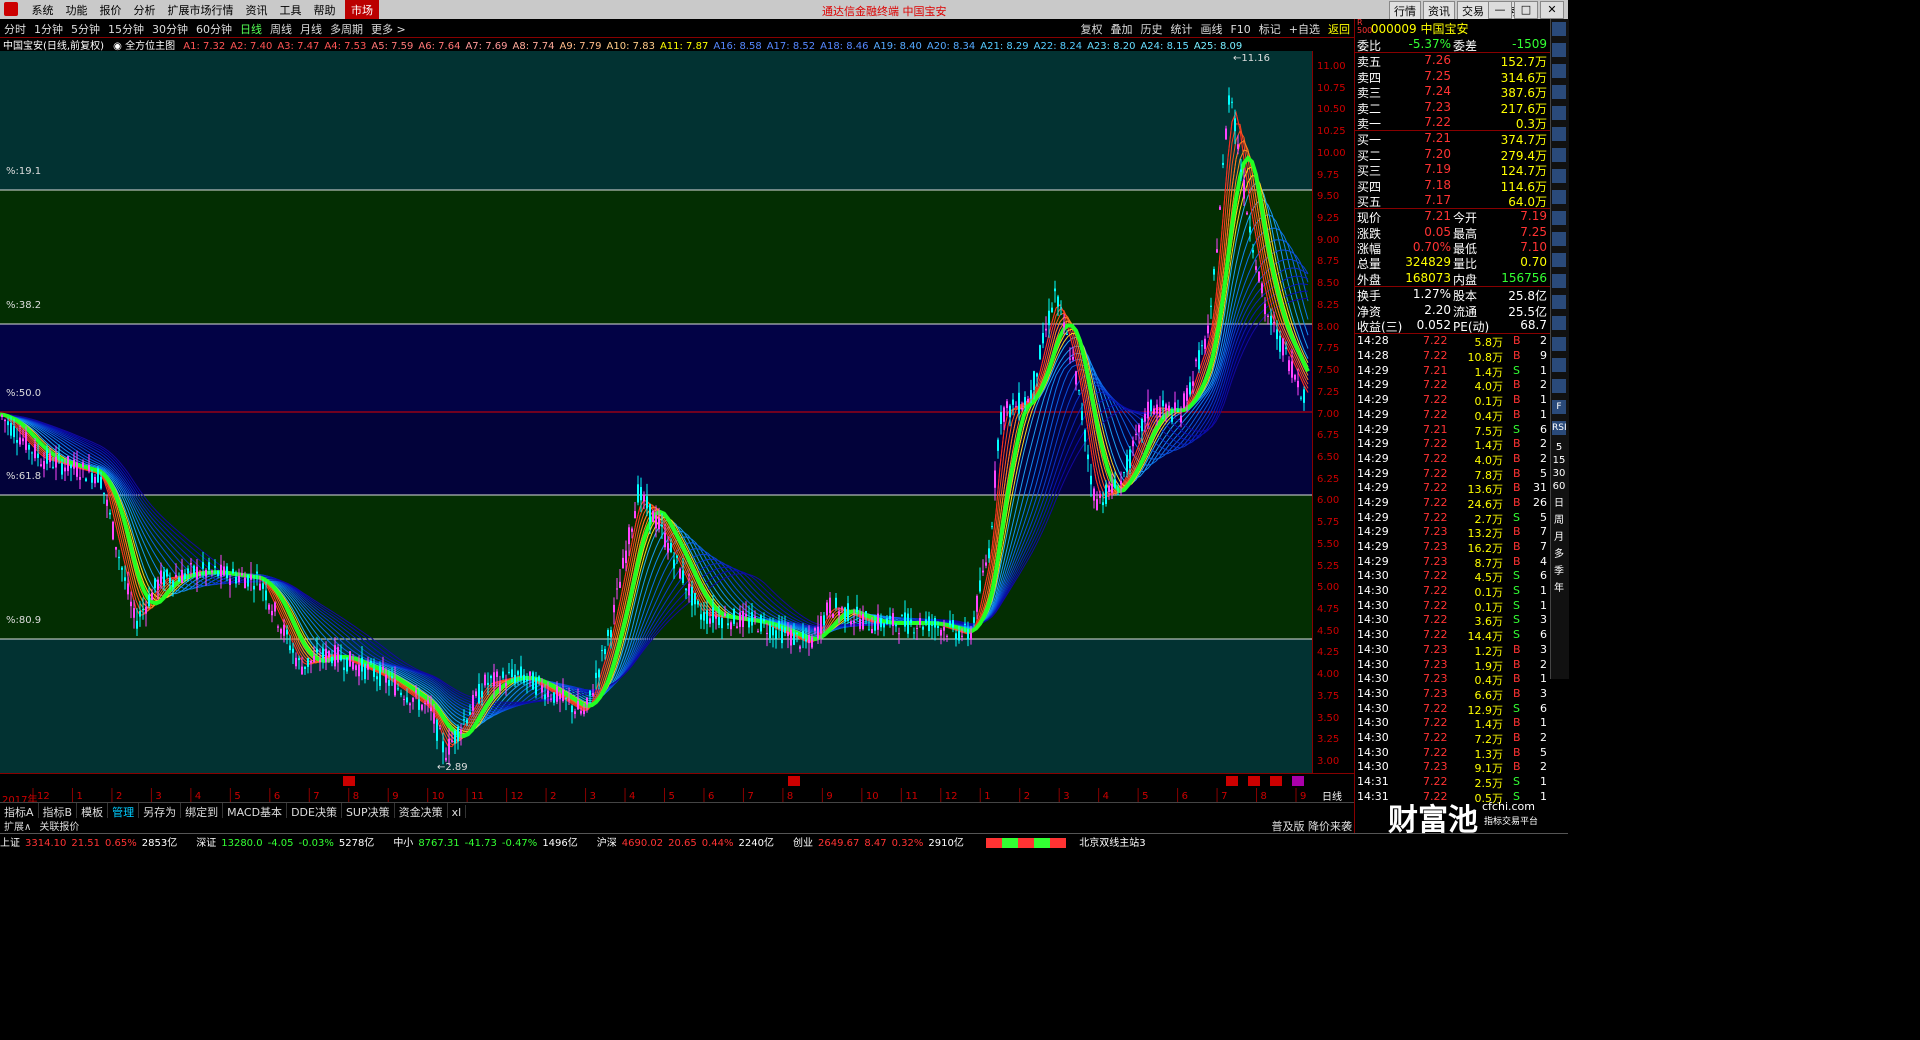 This screenshot has width=1920, height=1040. Describe the element at coordinates (77, 9) in the screenshot. I see `menu-item: 功能` at that location.